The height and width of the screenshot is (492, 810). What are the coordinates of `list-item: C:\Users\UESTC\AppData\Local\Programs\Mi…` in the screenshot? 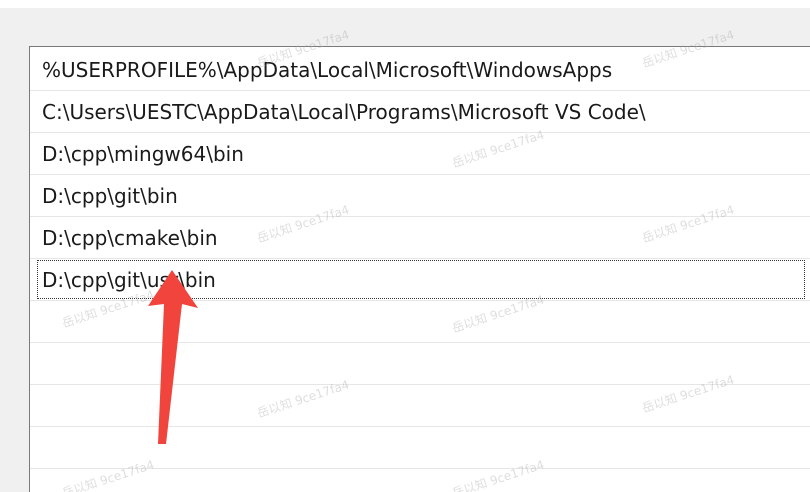 It's located at (420, 112).